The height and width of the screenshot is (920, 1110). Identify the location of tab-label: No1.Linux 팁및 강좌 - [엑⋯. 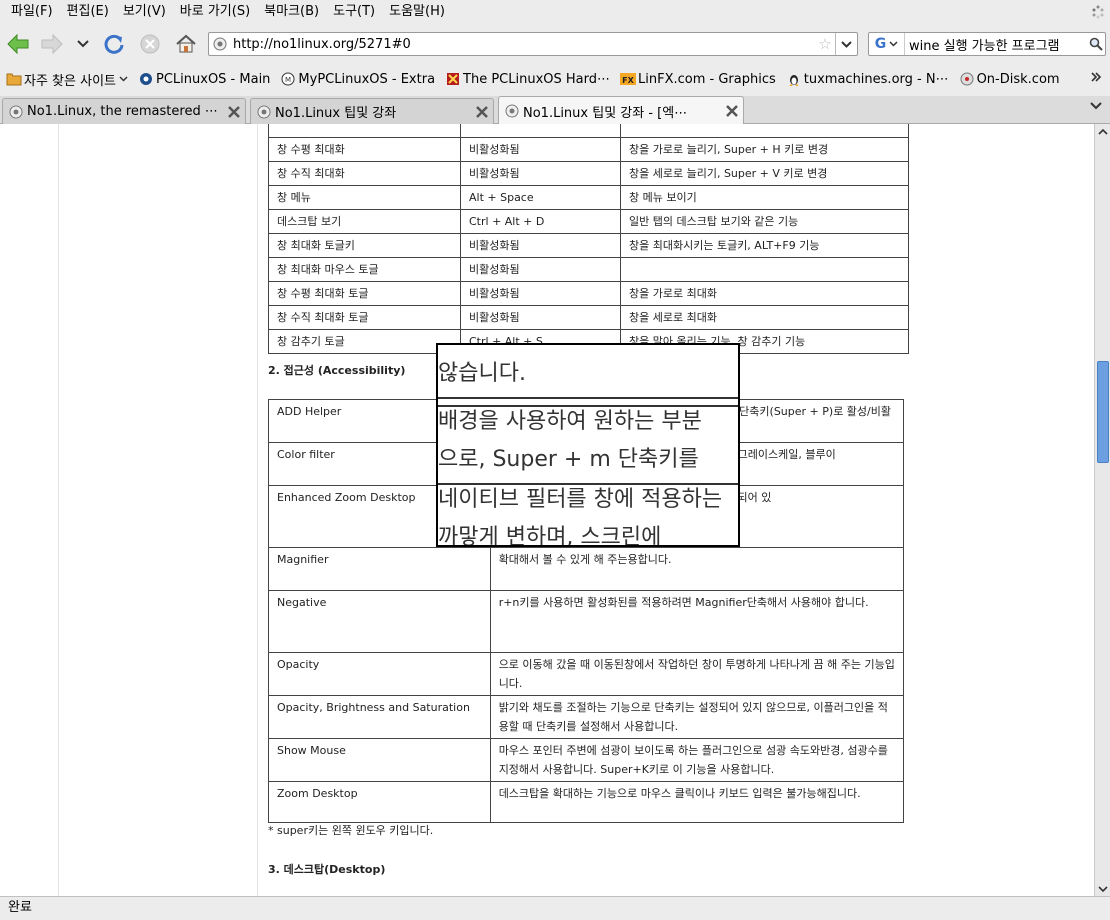
(605, 113).